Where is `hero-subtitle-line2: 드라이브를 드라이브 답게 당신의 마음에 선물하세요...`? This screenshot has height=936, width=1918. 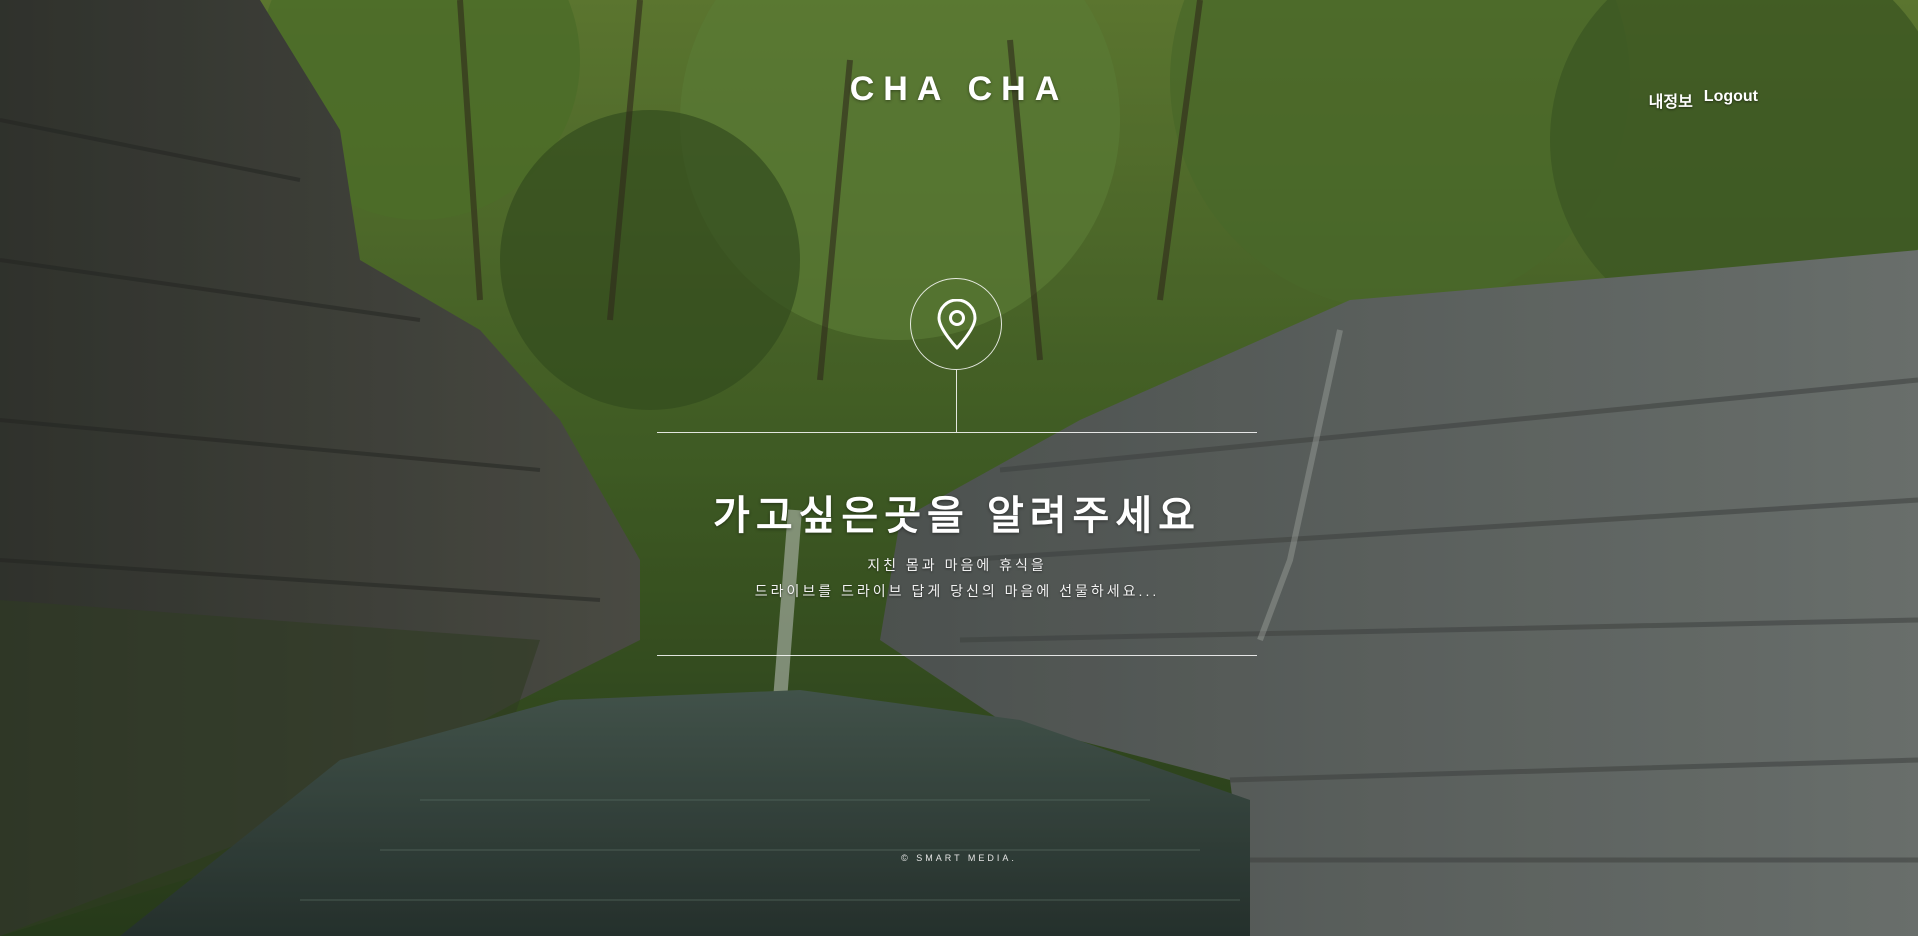
hero-subtitle-line2: 드라이브를 드라이브 답게 당신의 마음에 선물하세요... is located at coordinates (957, 591).